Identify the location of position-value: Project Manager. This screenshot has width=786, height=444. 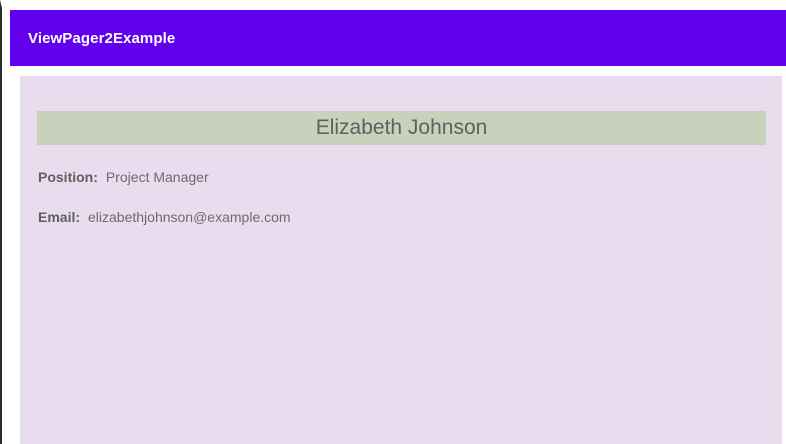
(157, 177).